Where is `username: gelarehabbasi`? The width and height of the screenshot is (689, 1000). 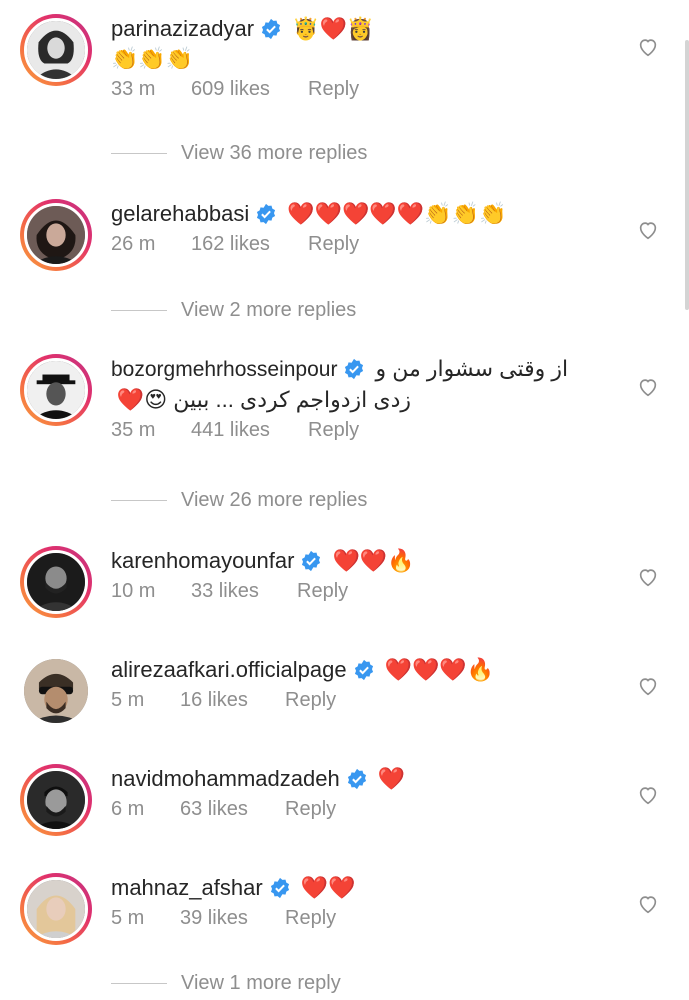
username: gelarehabbasi is located at coordinates (180, 213).